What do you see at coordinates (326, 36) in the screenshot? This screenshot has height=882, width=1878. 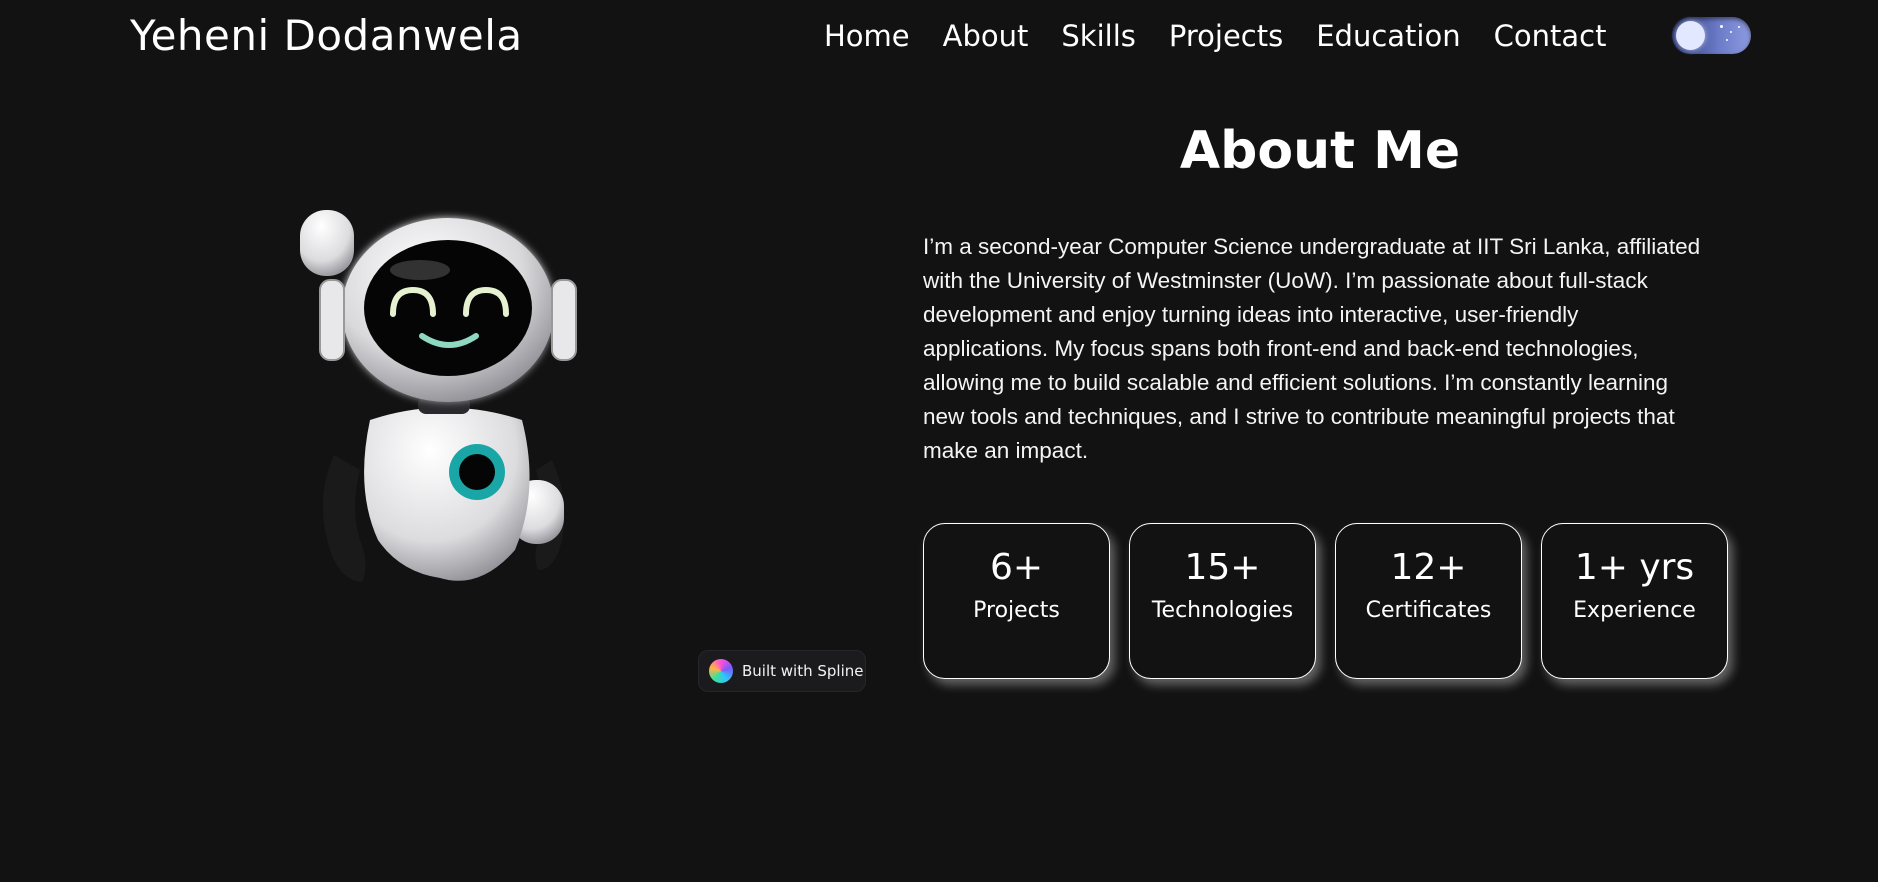 I see `site-brand: Yeheni Dodanwela` at bounding box center [326, 36].